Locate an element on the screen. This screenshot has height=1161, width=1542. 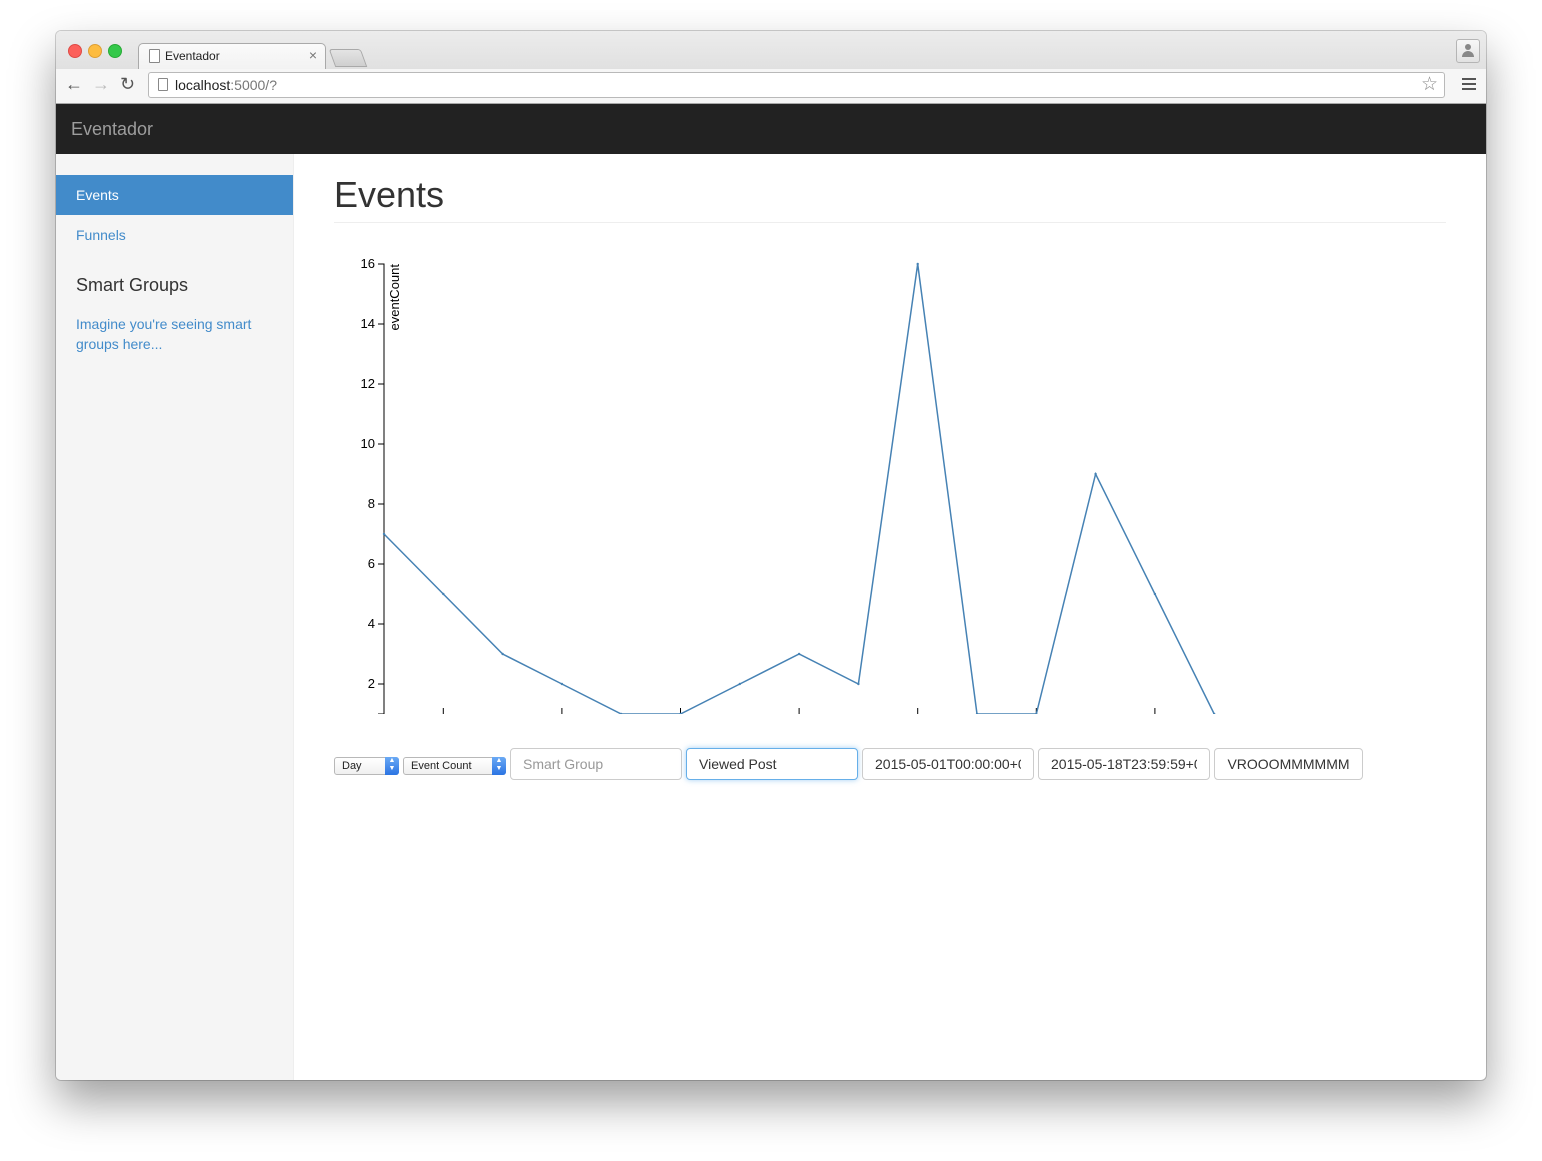
browser-tab: Eventador × is located at coordinates (232, 56).